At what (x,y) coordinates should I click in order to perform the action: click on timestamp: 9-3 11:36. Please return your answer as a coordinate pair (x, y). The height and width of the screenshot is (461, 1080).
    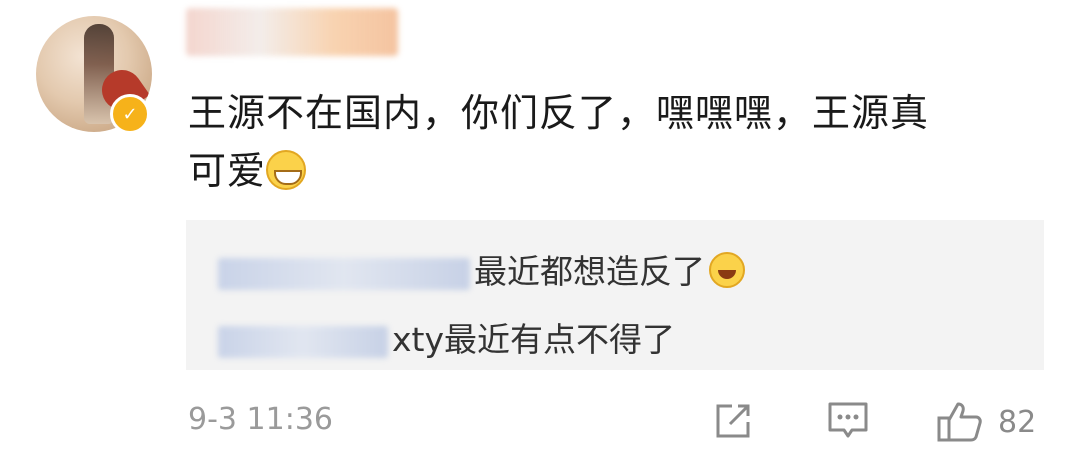
    Looking at the image, I should click on (260, 419).